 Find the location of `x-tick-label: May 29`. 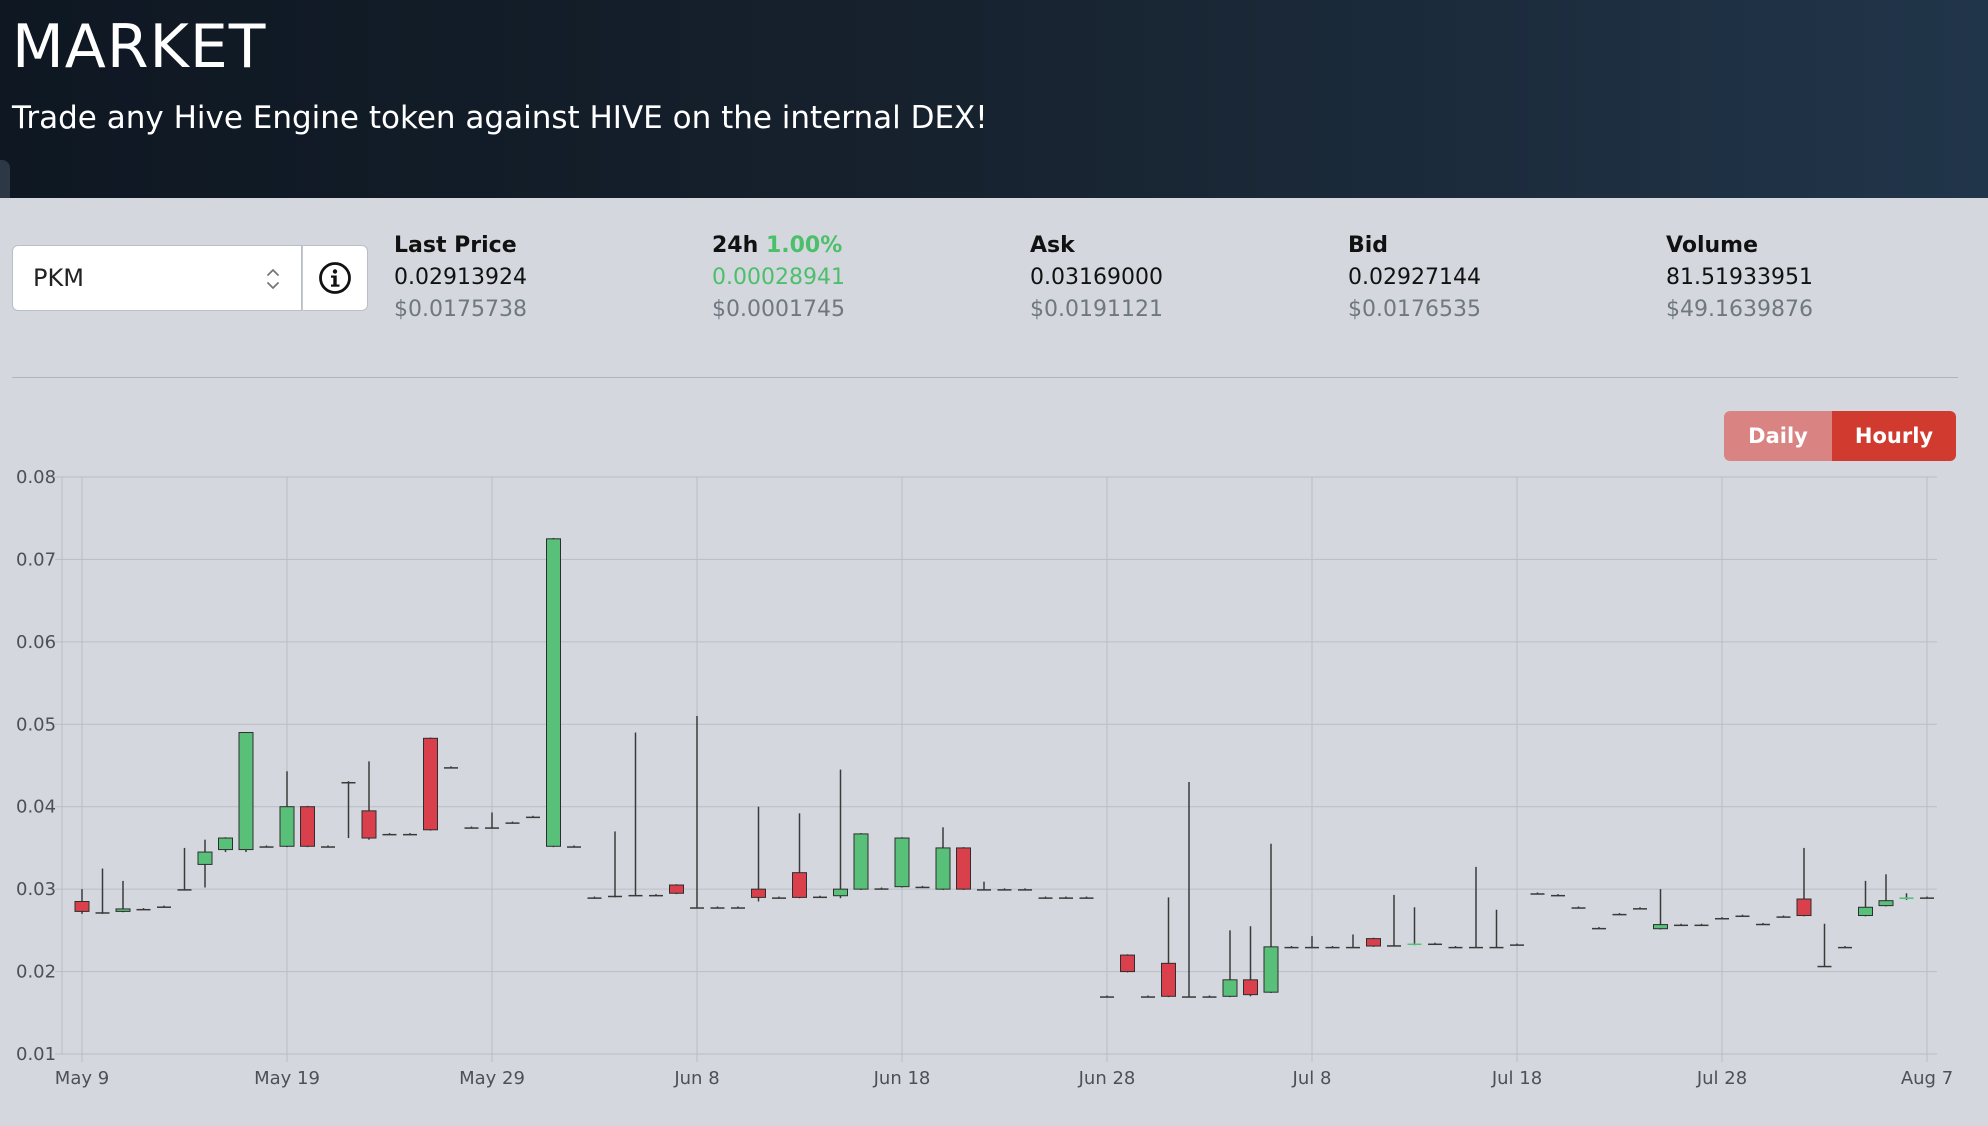

x-tick-label: May 29 is located at coordinates (492, 1078).